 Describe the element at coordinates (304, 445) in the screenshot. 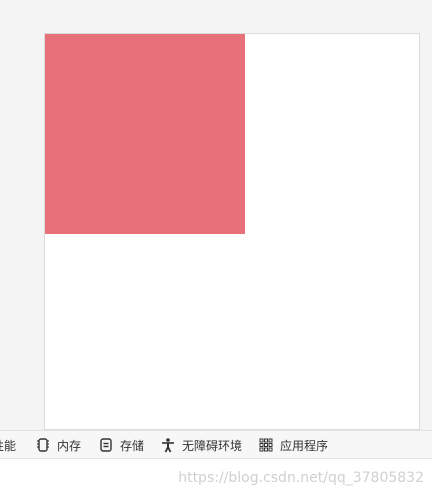

I see `tab-application-label: 应用程序` at that location.